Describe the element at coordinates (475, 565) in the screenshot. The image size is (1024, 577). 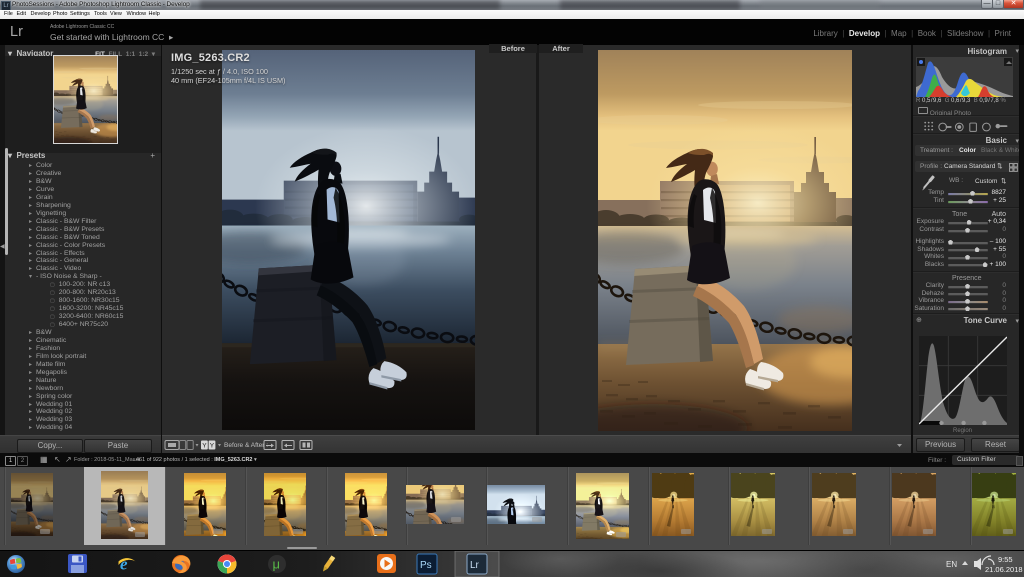
I see `svg-text: Lr` at that location.